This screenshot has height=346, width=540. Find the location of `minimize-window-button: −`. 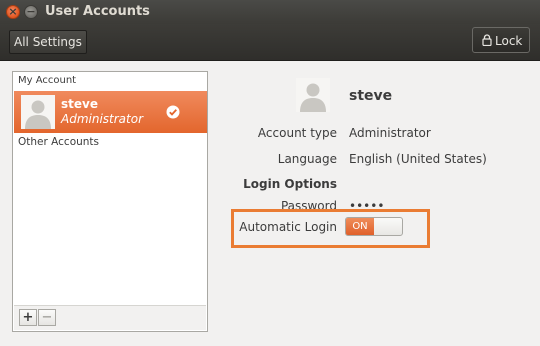

minimize-window-button: − is located at coordinates (31, 12).